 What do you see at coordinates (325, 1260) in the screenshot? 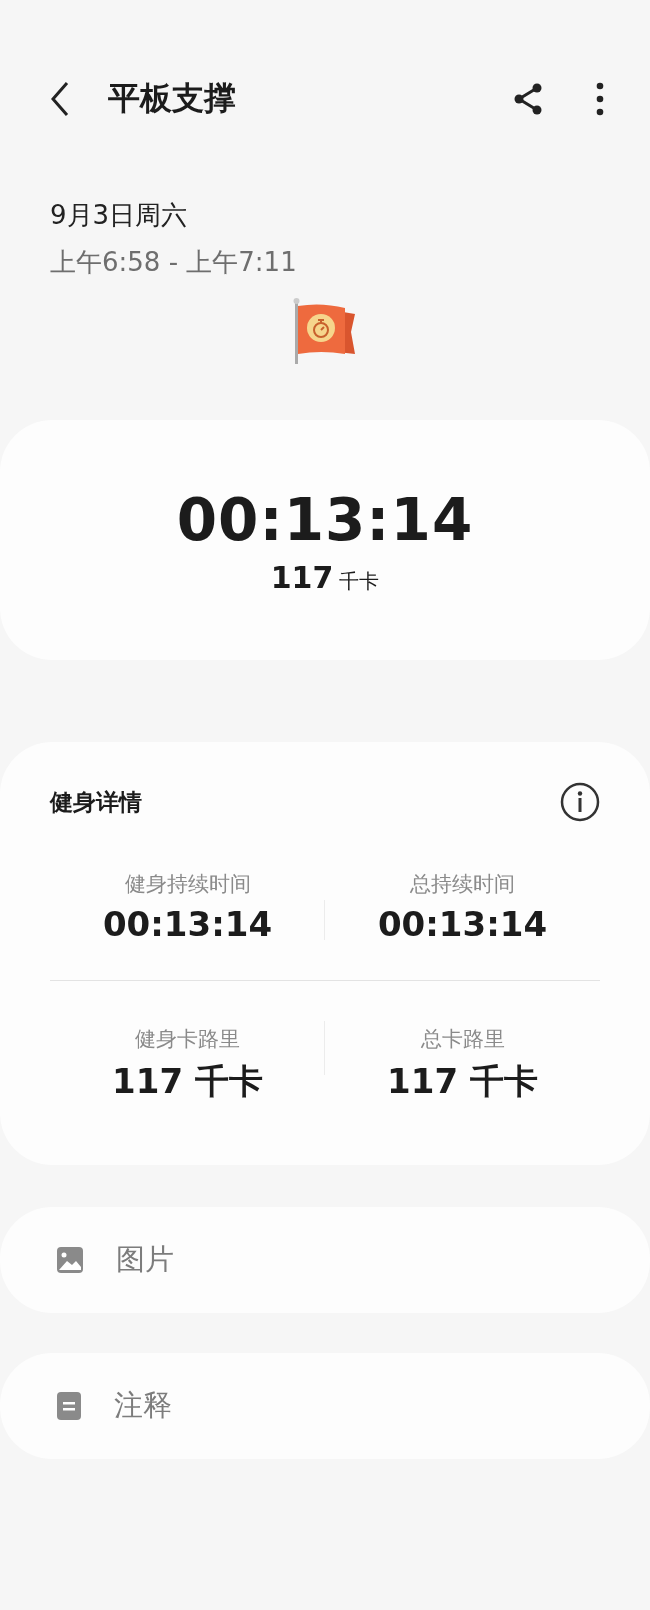
I see `picture-row: 图片` at bounding box center [325, 1260].